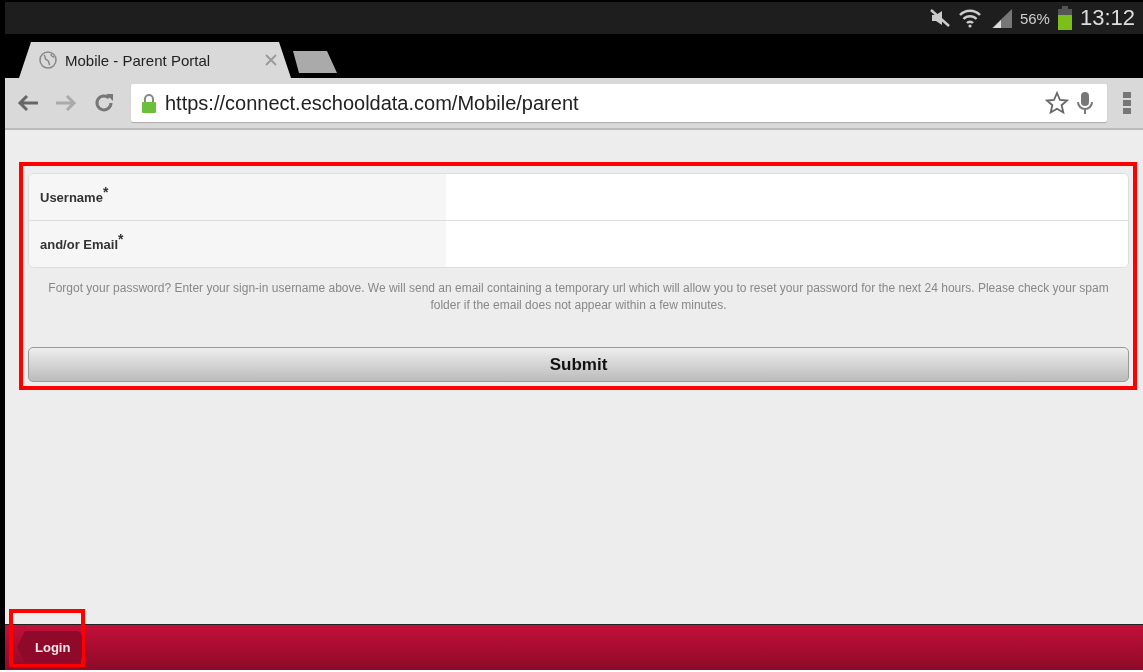 This screenshot has height=672, width=1143. Describe the element at coordinates (578, 364) in the screenshot. I see `submit-button: Submit` at that location.